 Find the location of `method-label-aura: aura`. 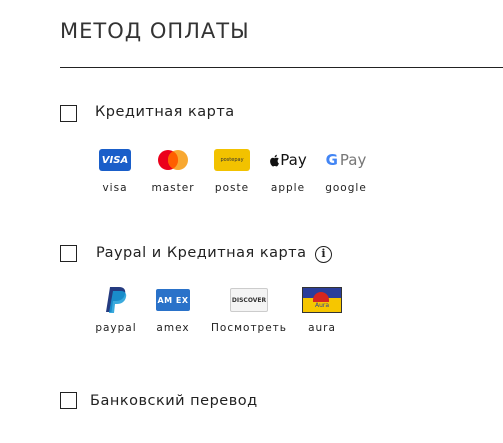

method-label-aura: aura is located at coordinates (322, 328).